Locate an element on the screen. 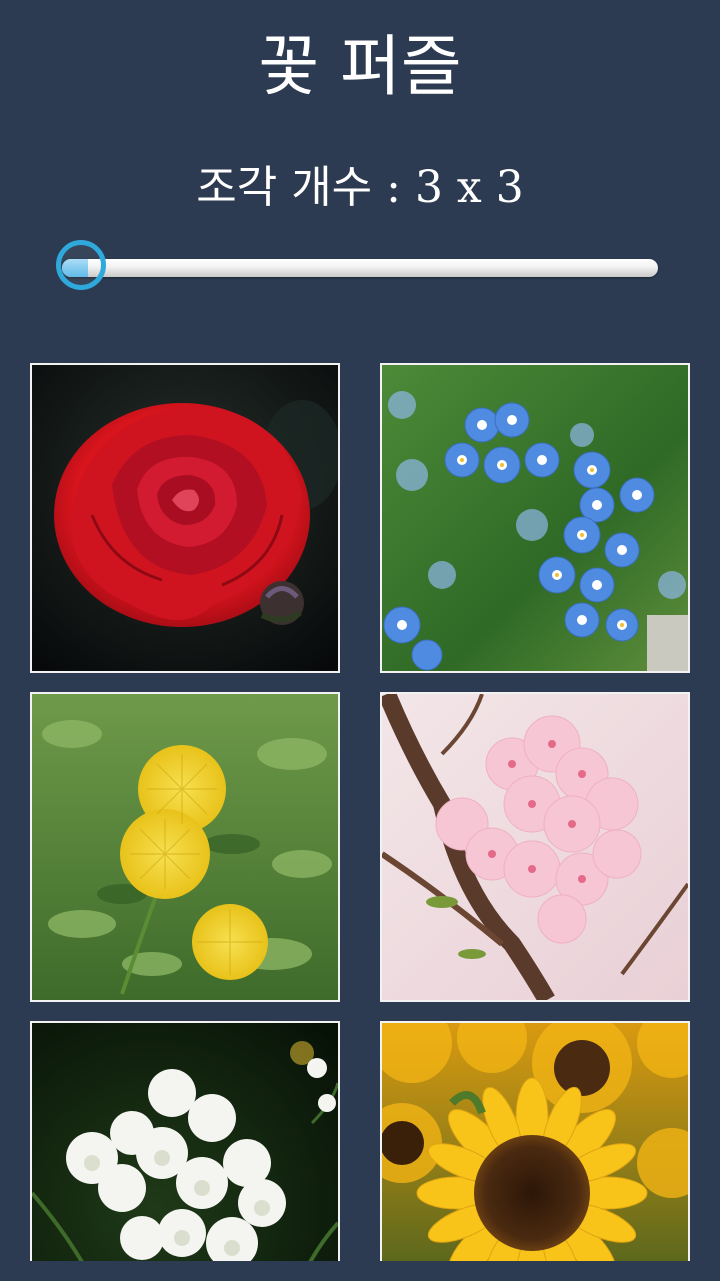 The width and height of the screenshot is (720, 1281). cherry-blossom-photo is located at coordinates (535, 847).